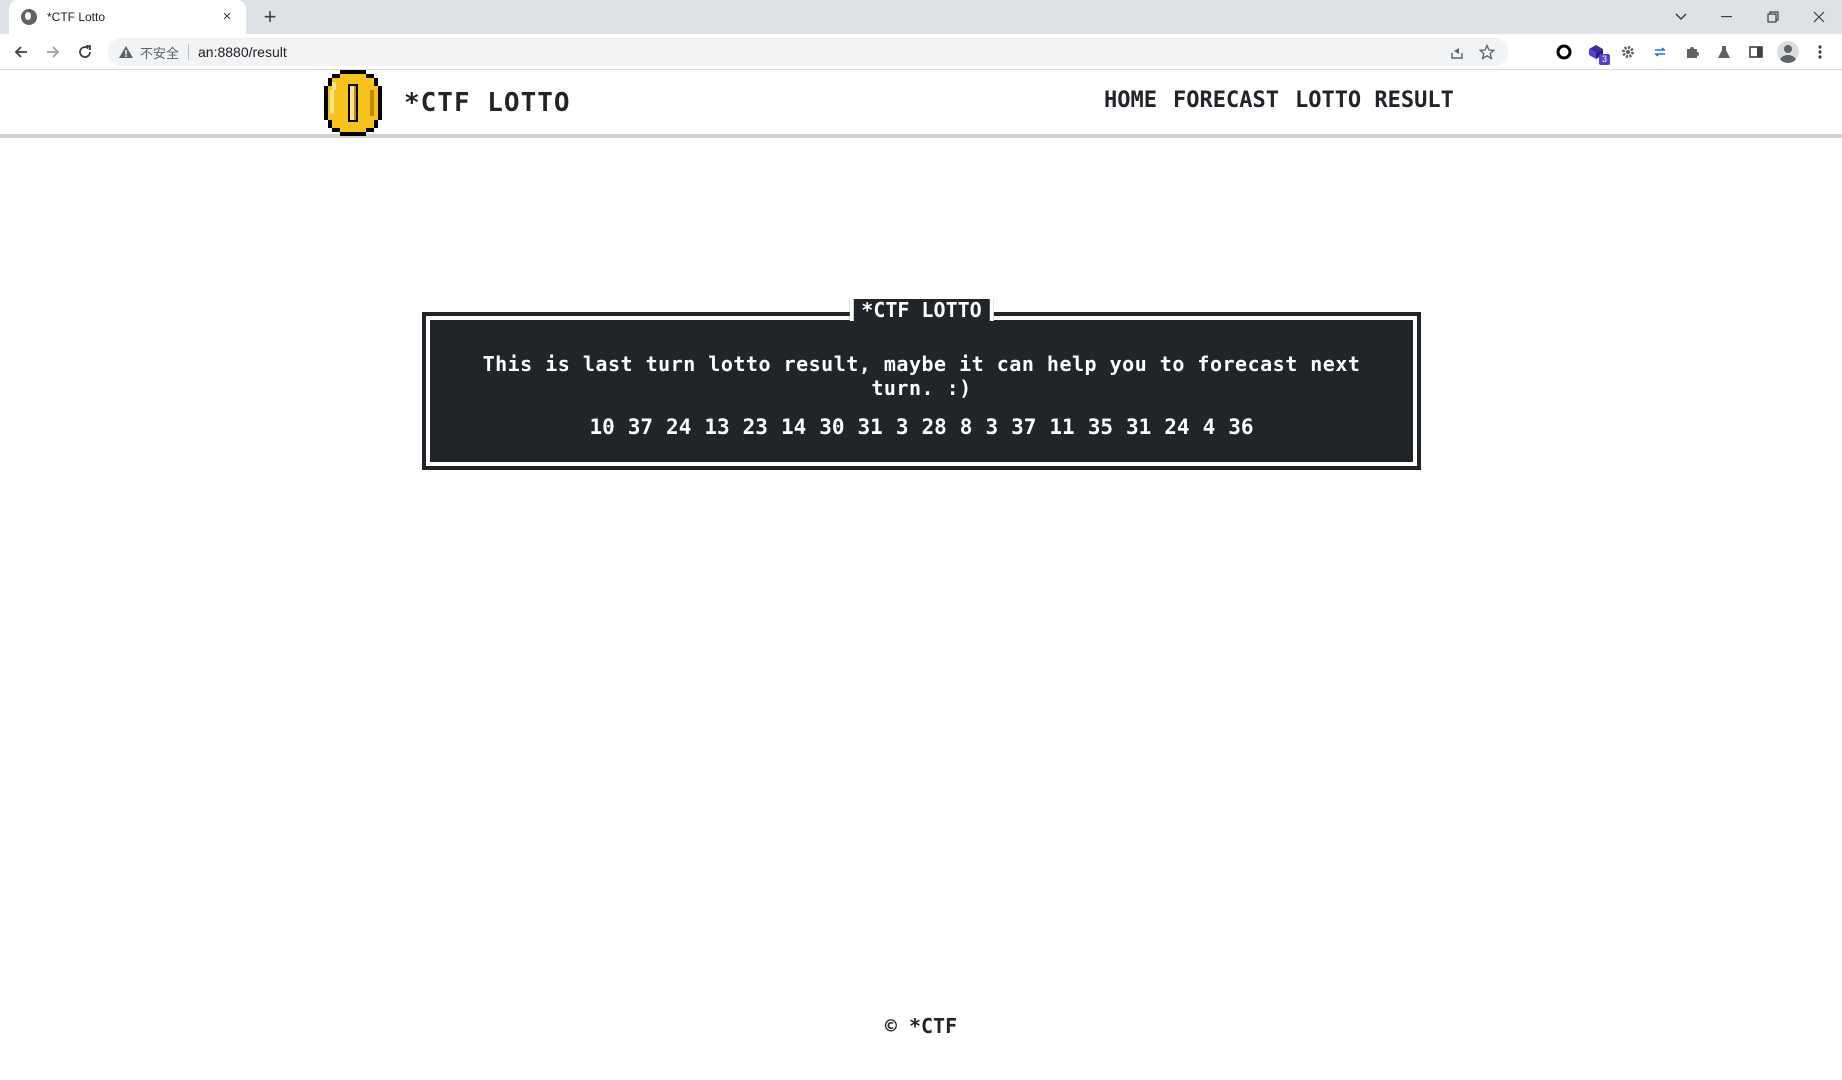  Describe the element at coordinates (1819, 17) in the screenshot. I see `close-window-icon` at that location.